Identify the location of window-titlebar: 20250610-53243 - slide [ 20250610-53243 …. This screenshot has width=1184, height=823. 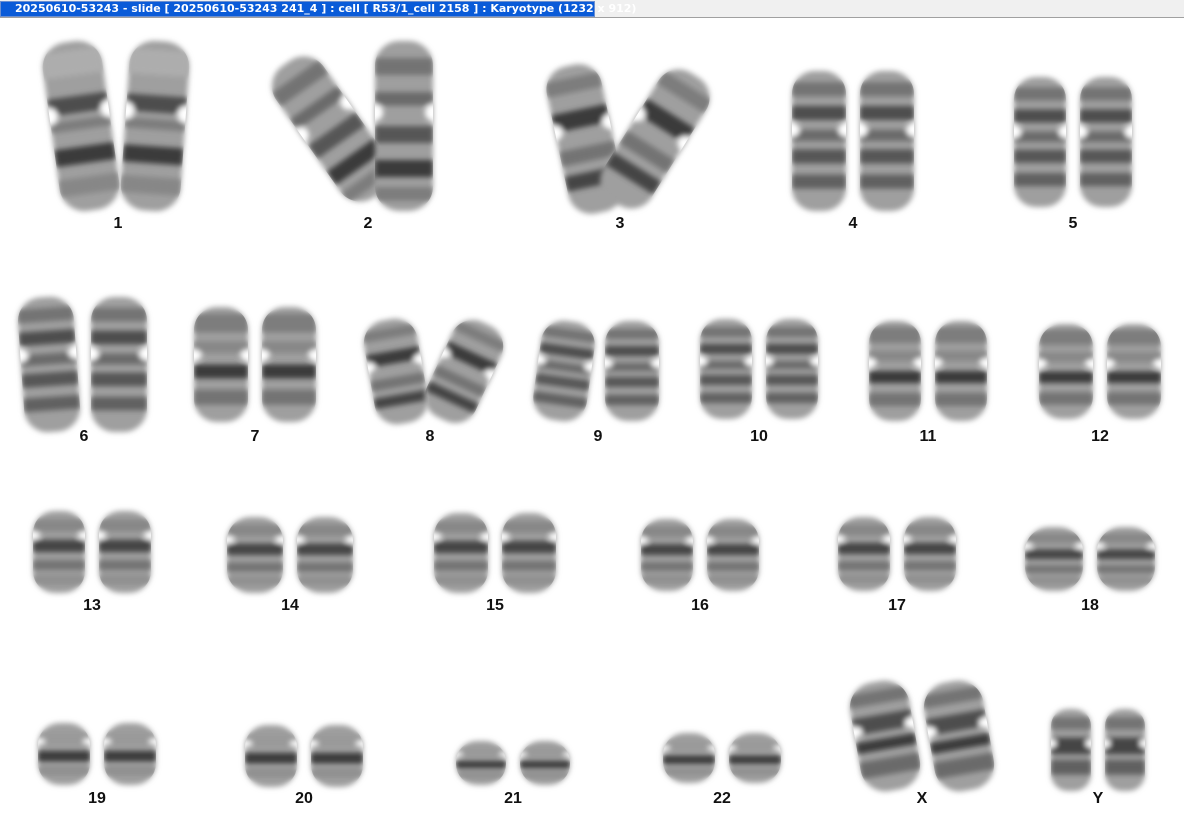
(592, 9).